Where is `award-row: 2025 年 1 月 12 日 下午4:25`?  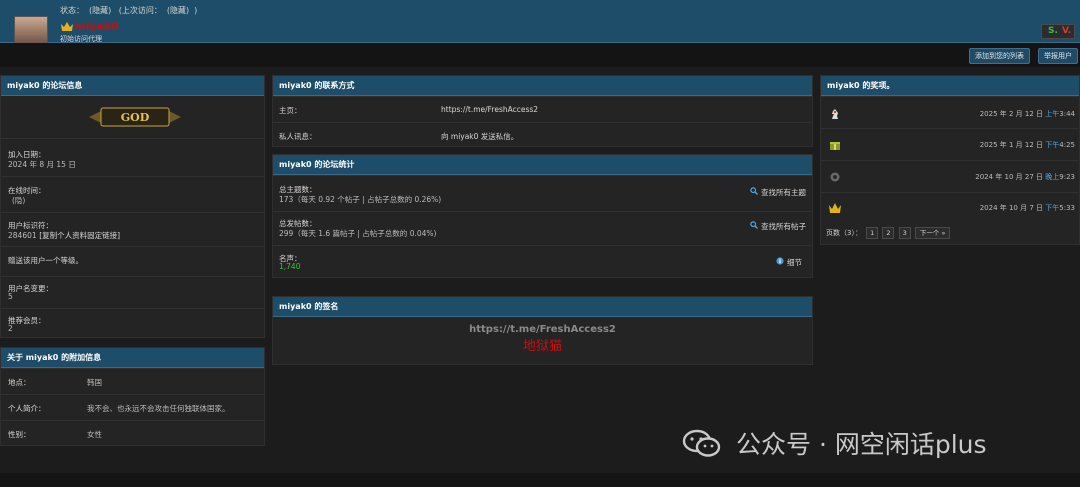 award-row: 2025 年 1 月 12 日 下午4:25 is located at coordinates (950, 144).